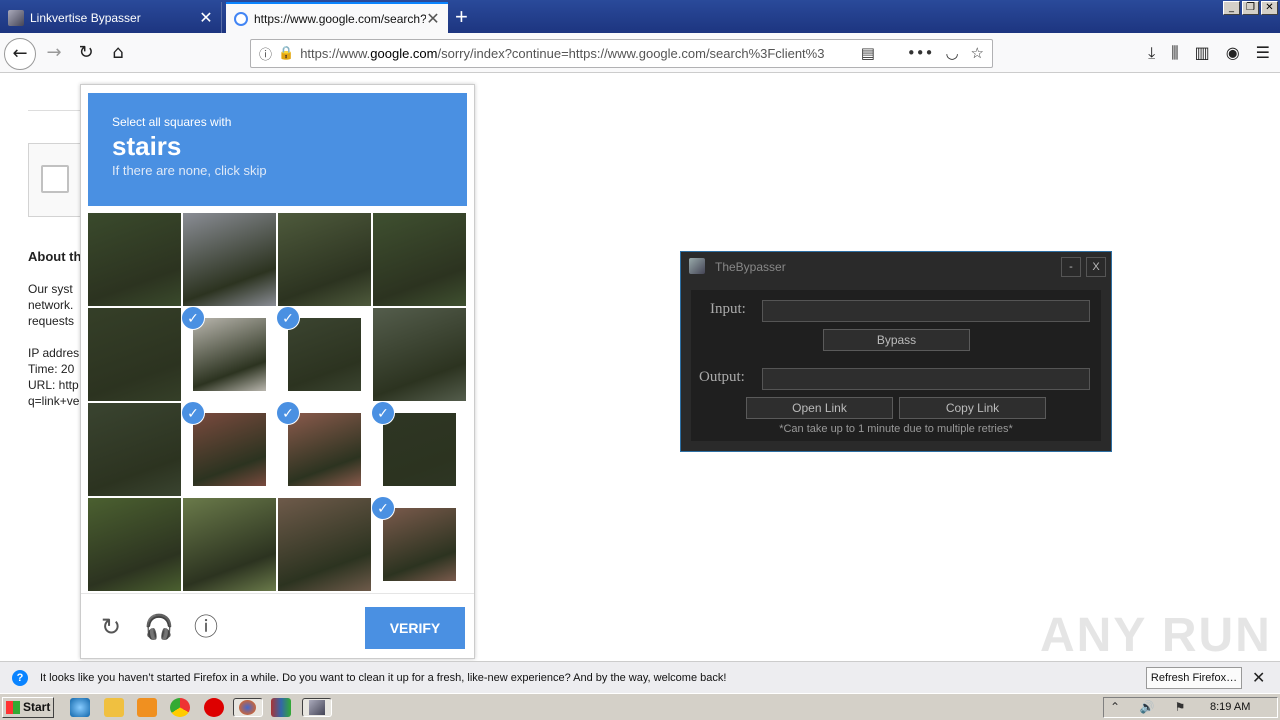 The image size is (1280, 720). Describe the element at coordinates (13, 707) in the screenshot. I see `windows-logo-icon` at that location.